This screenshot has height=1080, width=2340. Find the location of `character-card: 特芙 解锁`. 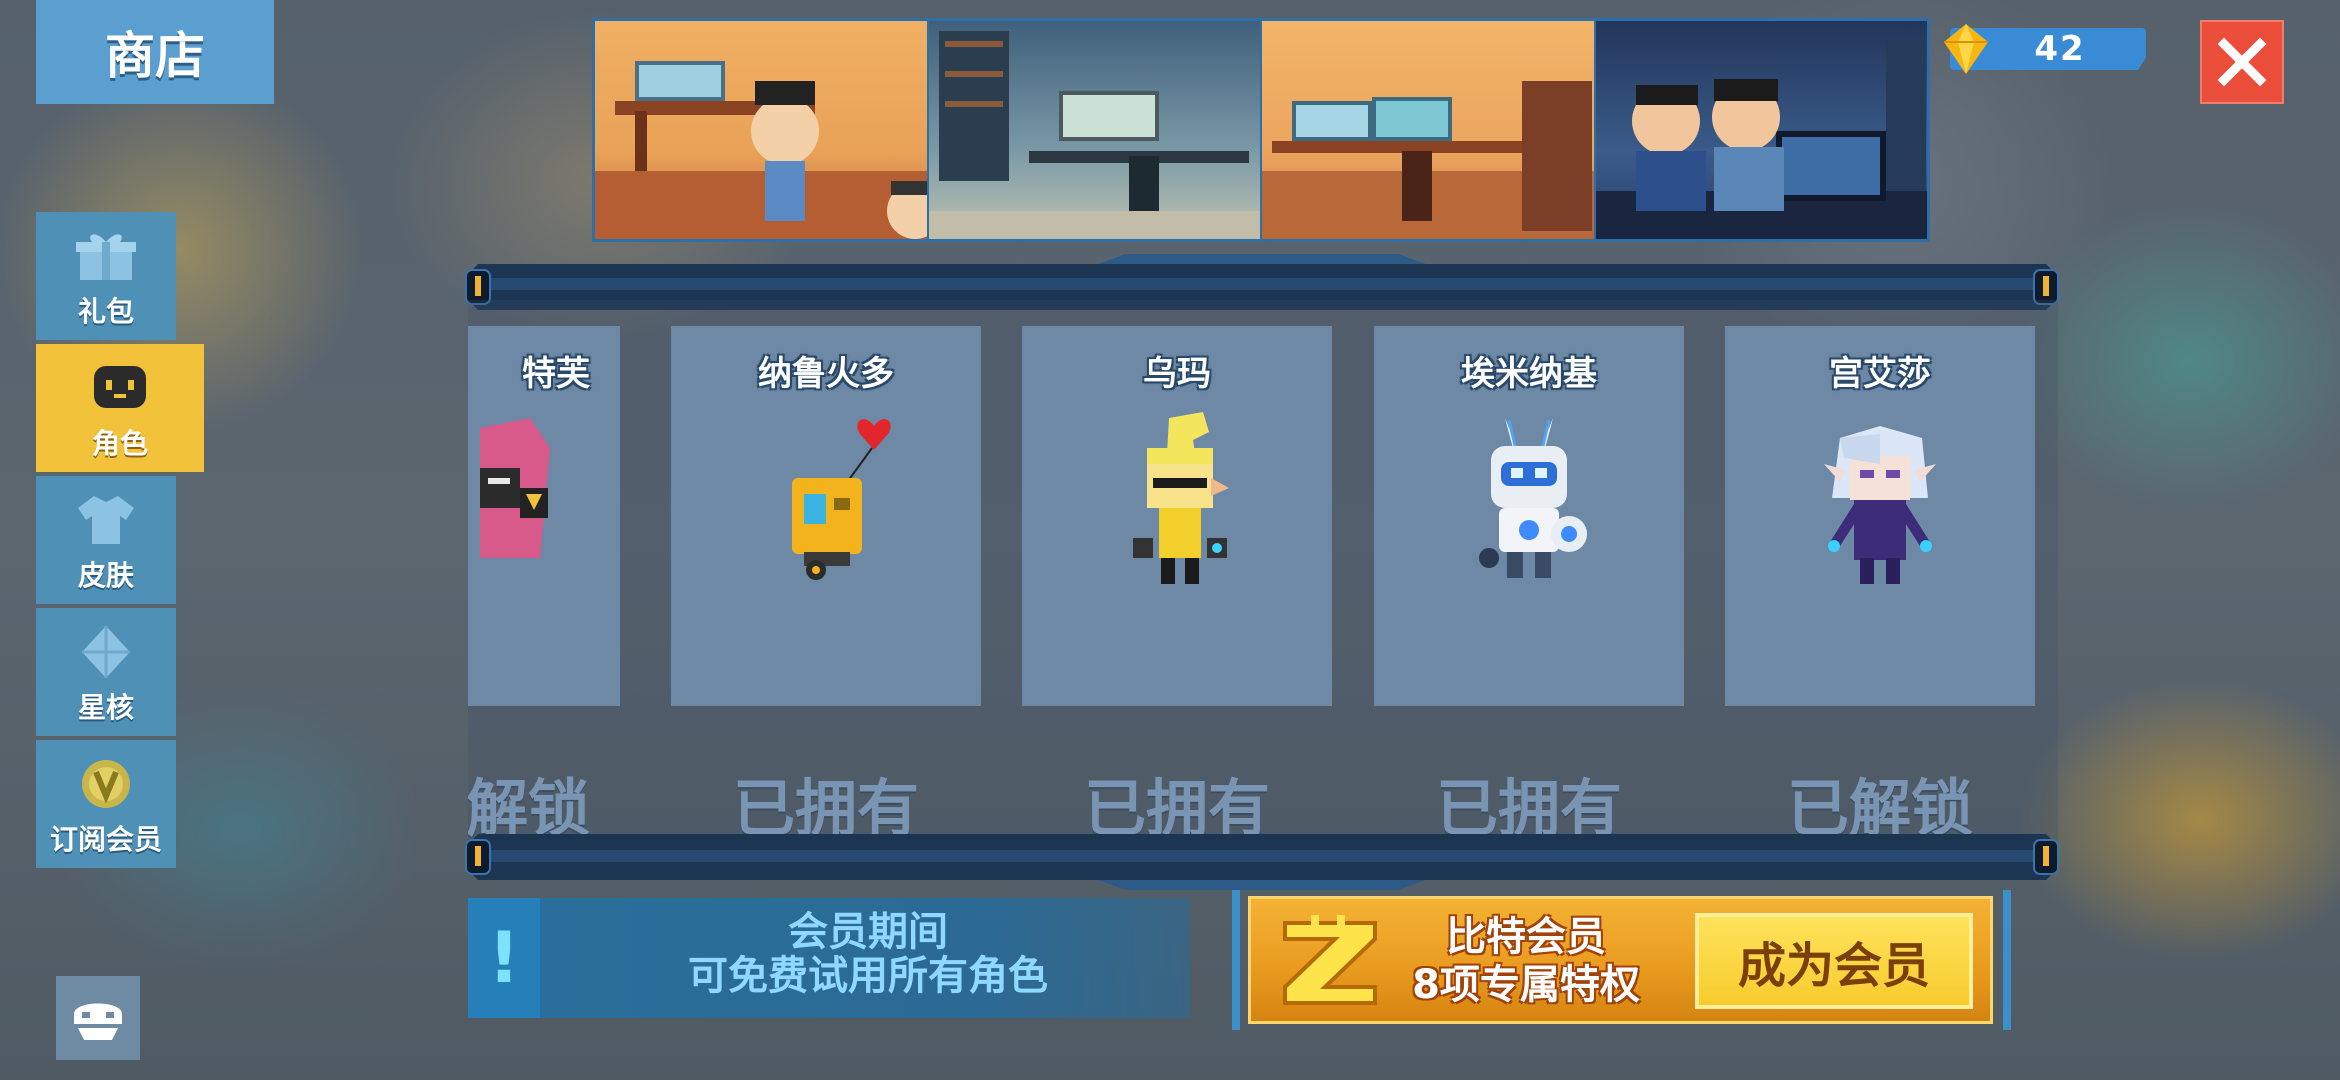

character-card: 特芙 解锁 is located at coordinates (544, 583).